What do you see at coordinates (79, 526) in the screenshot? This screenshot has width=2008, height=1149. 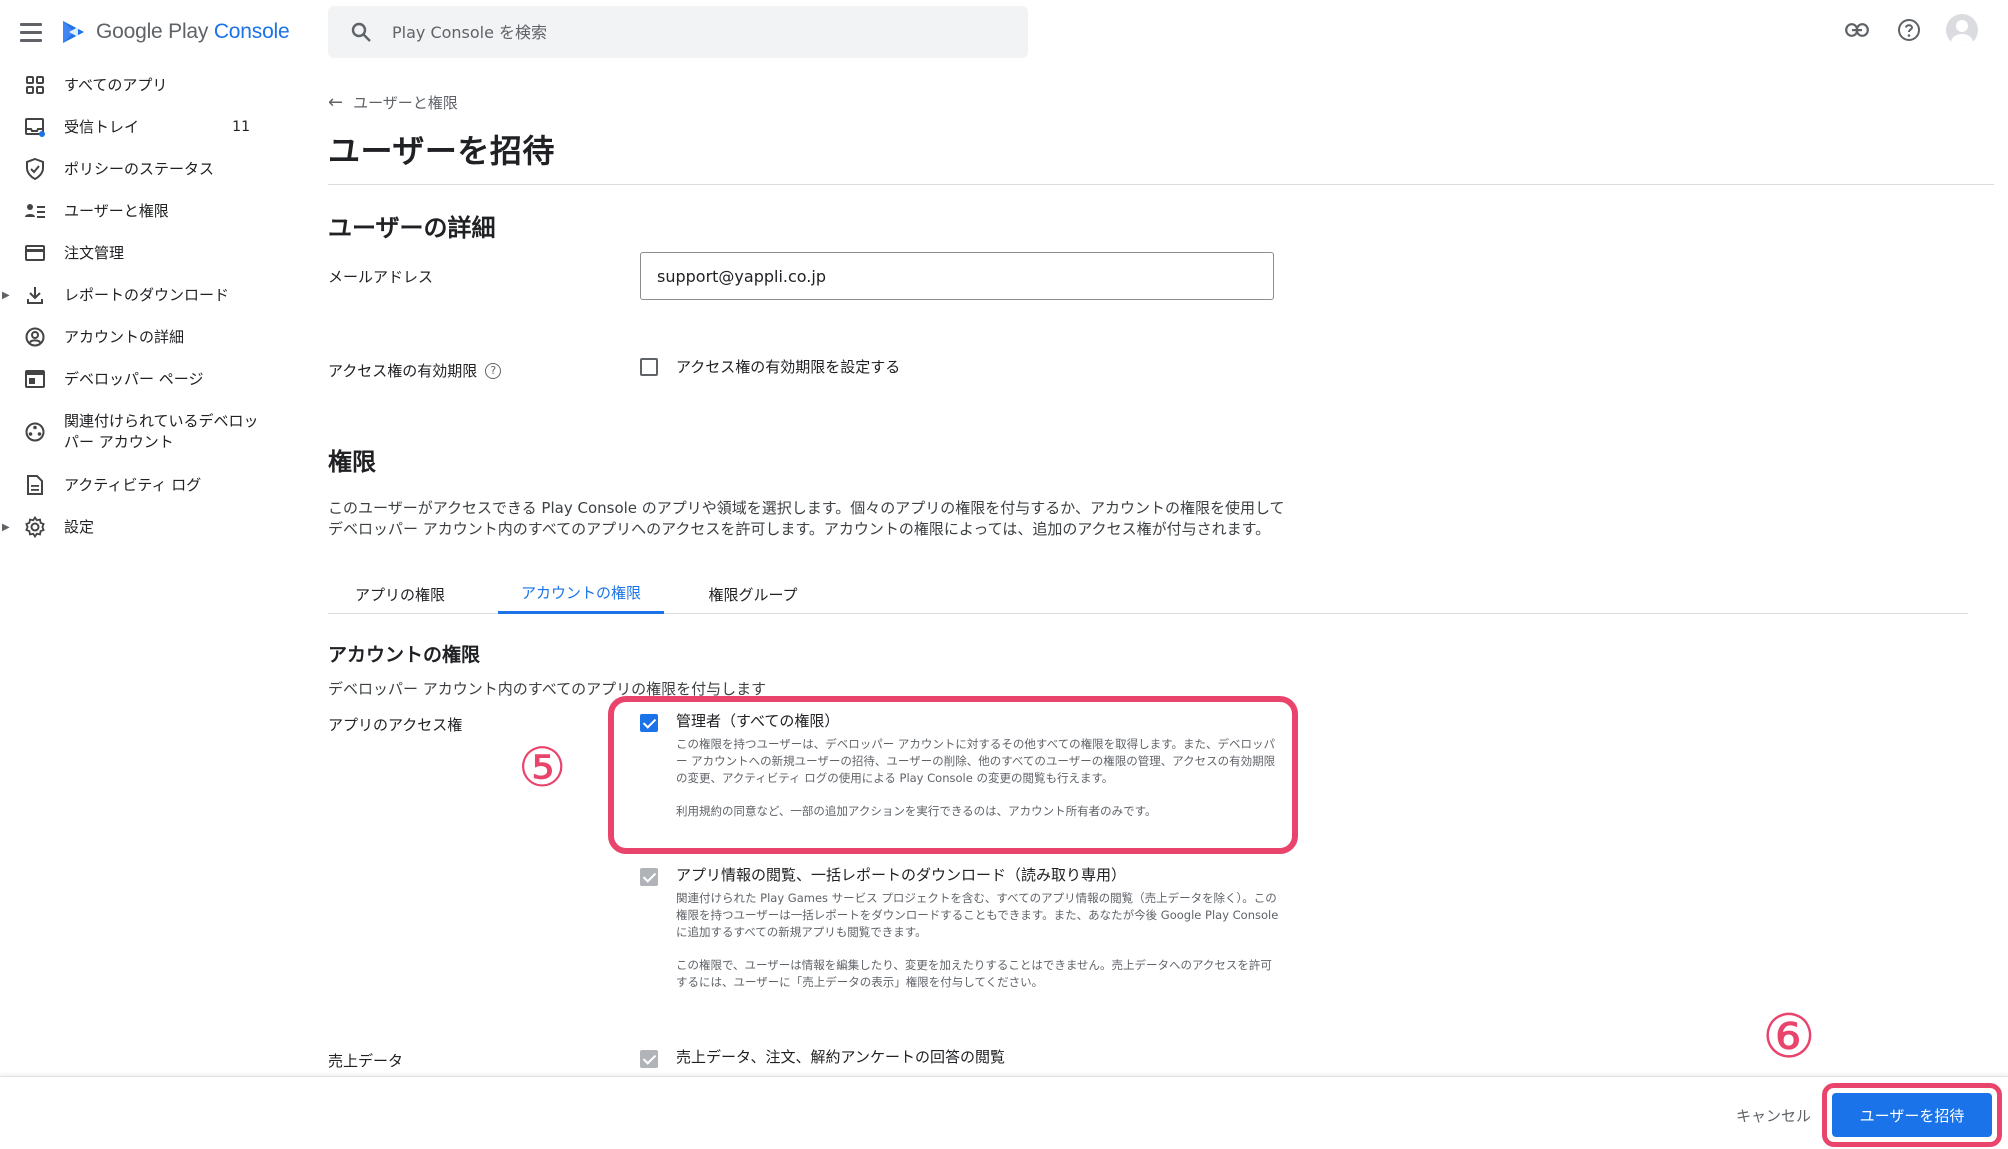 I see `sidebar-item-label: 設定` at bounding box center [79, 526].